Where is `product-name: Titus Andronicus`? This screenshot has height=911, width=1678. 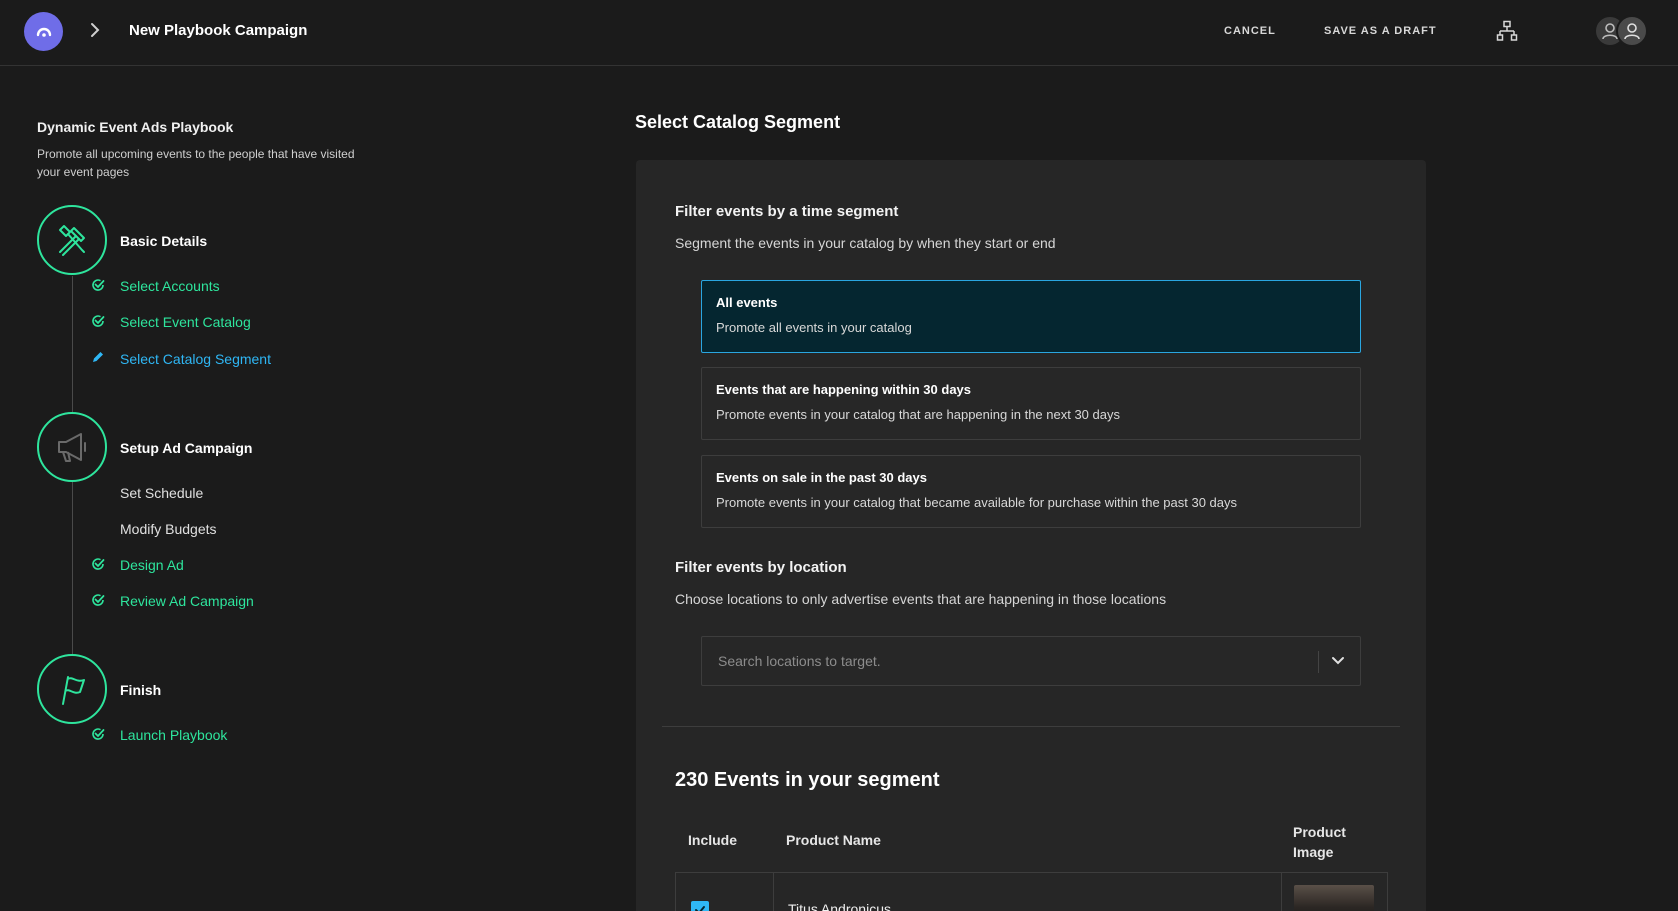 product-name: Titus Andronicus is located at coordinates (839, 906).